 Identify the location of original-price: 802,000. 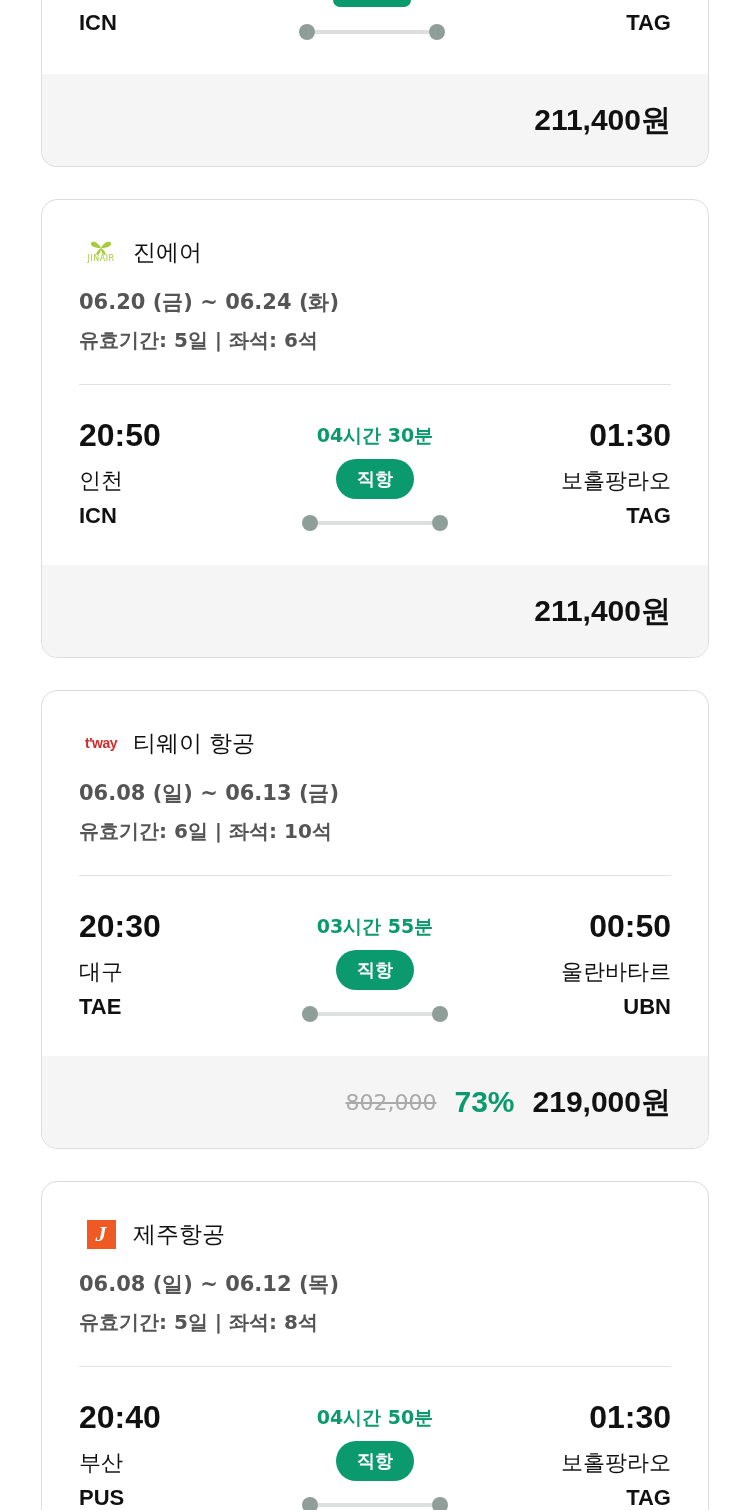
(391, 1102).